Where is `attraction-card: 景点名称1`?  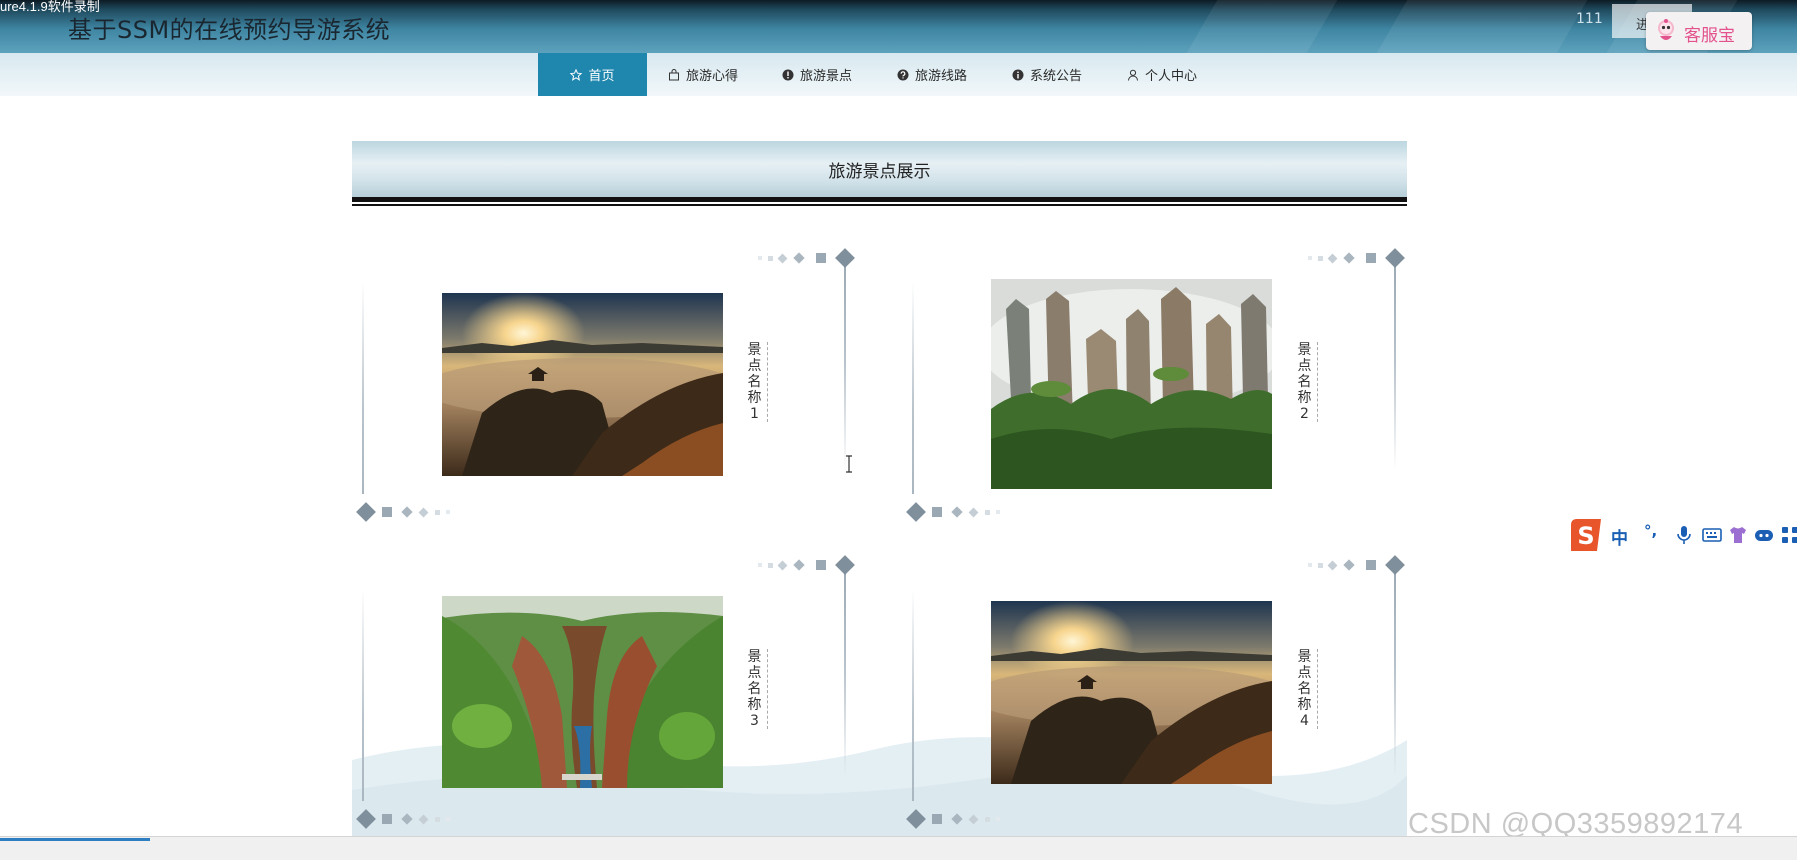 attraction-card: 景点名称1 is located at coordinates (612, 387).